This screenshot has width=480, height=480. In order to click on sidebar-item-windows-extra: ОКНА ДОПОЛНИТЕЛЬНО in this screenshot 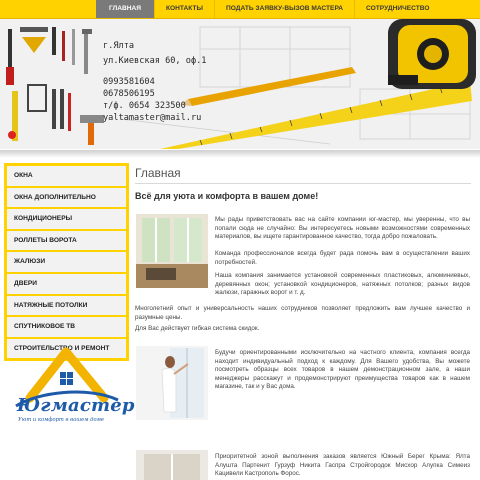, I will do `click(66, 198)`.